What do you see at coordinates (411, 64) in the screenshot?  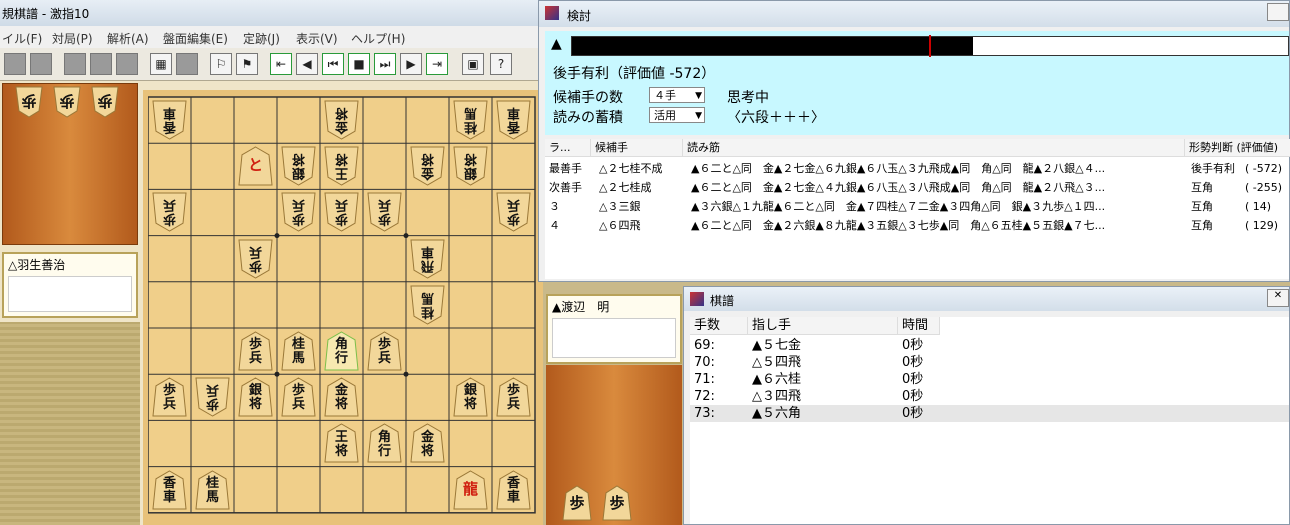 I see `next-move-icon: ▶` at bounding box center [411, 64].